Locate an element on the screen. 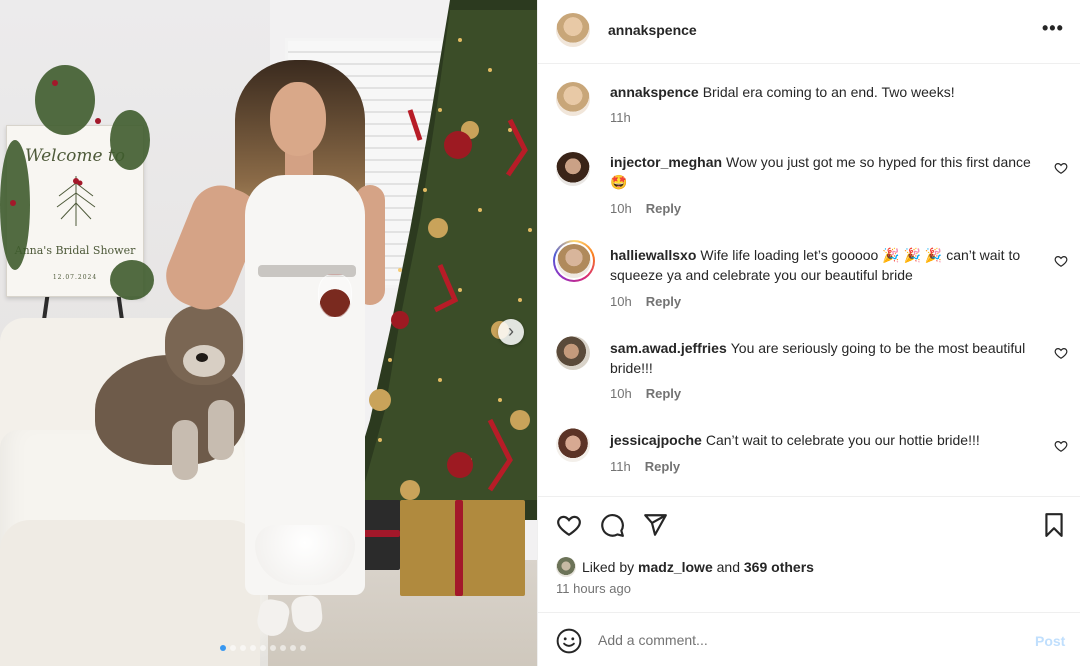 Image resolution: width=1080 pixels, height=666 pixels. liker-username: madz_lowe is located at coordinates (675, 567).